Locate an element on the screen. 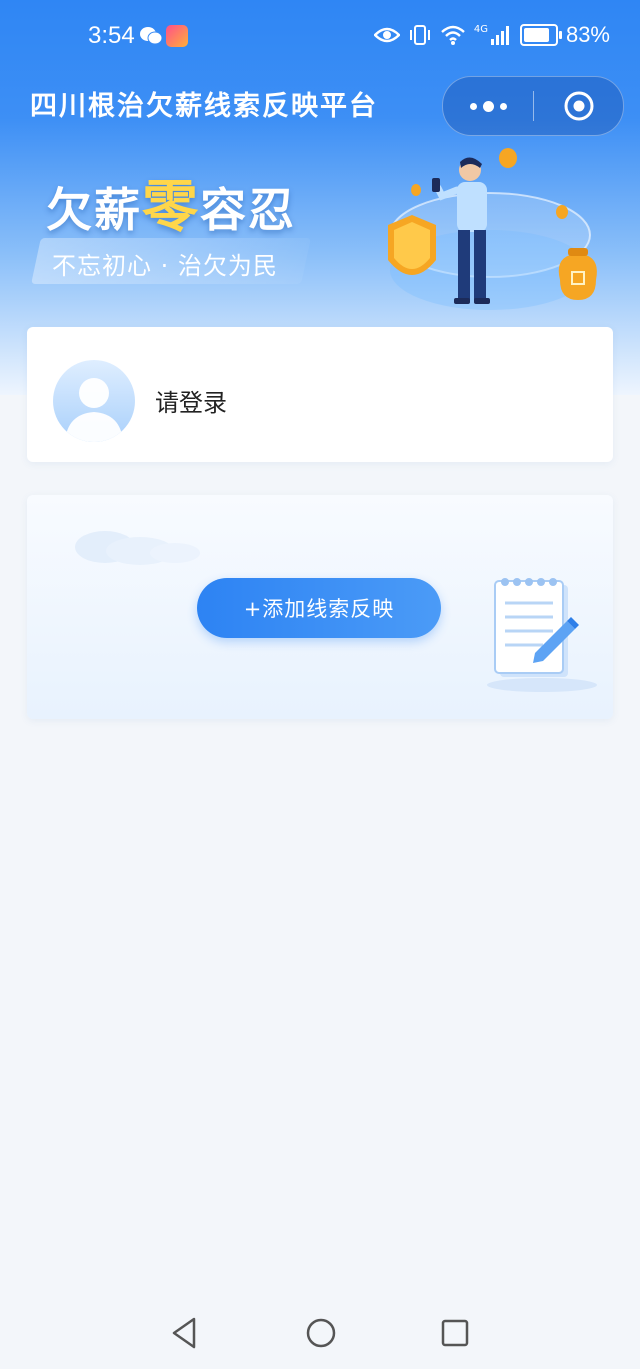 This screenshot has height=1369, width=640. recents-square-icon is located at coordinates (455, 1333).